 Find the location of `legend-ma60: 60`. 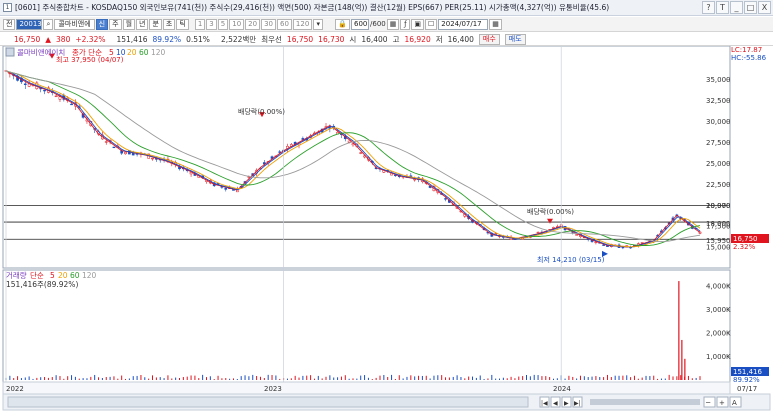

legend-ma60: 60 is located at coordinates (144, 52).